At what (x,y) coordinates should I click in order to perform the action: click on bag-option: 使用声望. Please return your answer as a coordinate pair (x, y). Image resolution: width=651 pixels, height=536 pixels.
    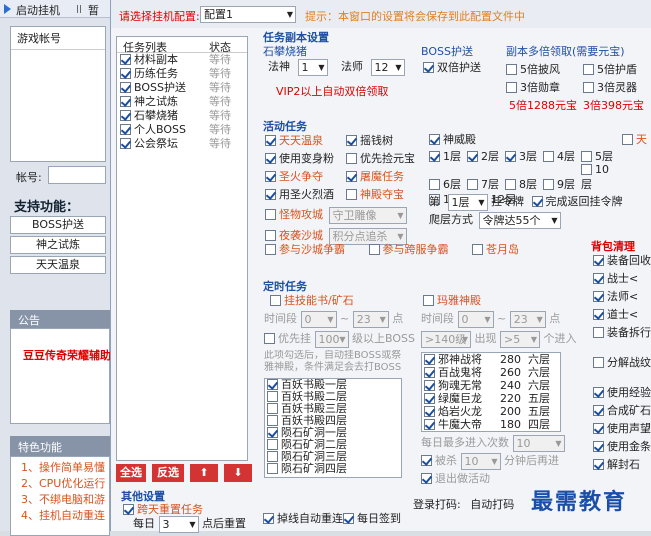
    Looking at the image, I should click on (622, 429).